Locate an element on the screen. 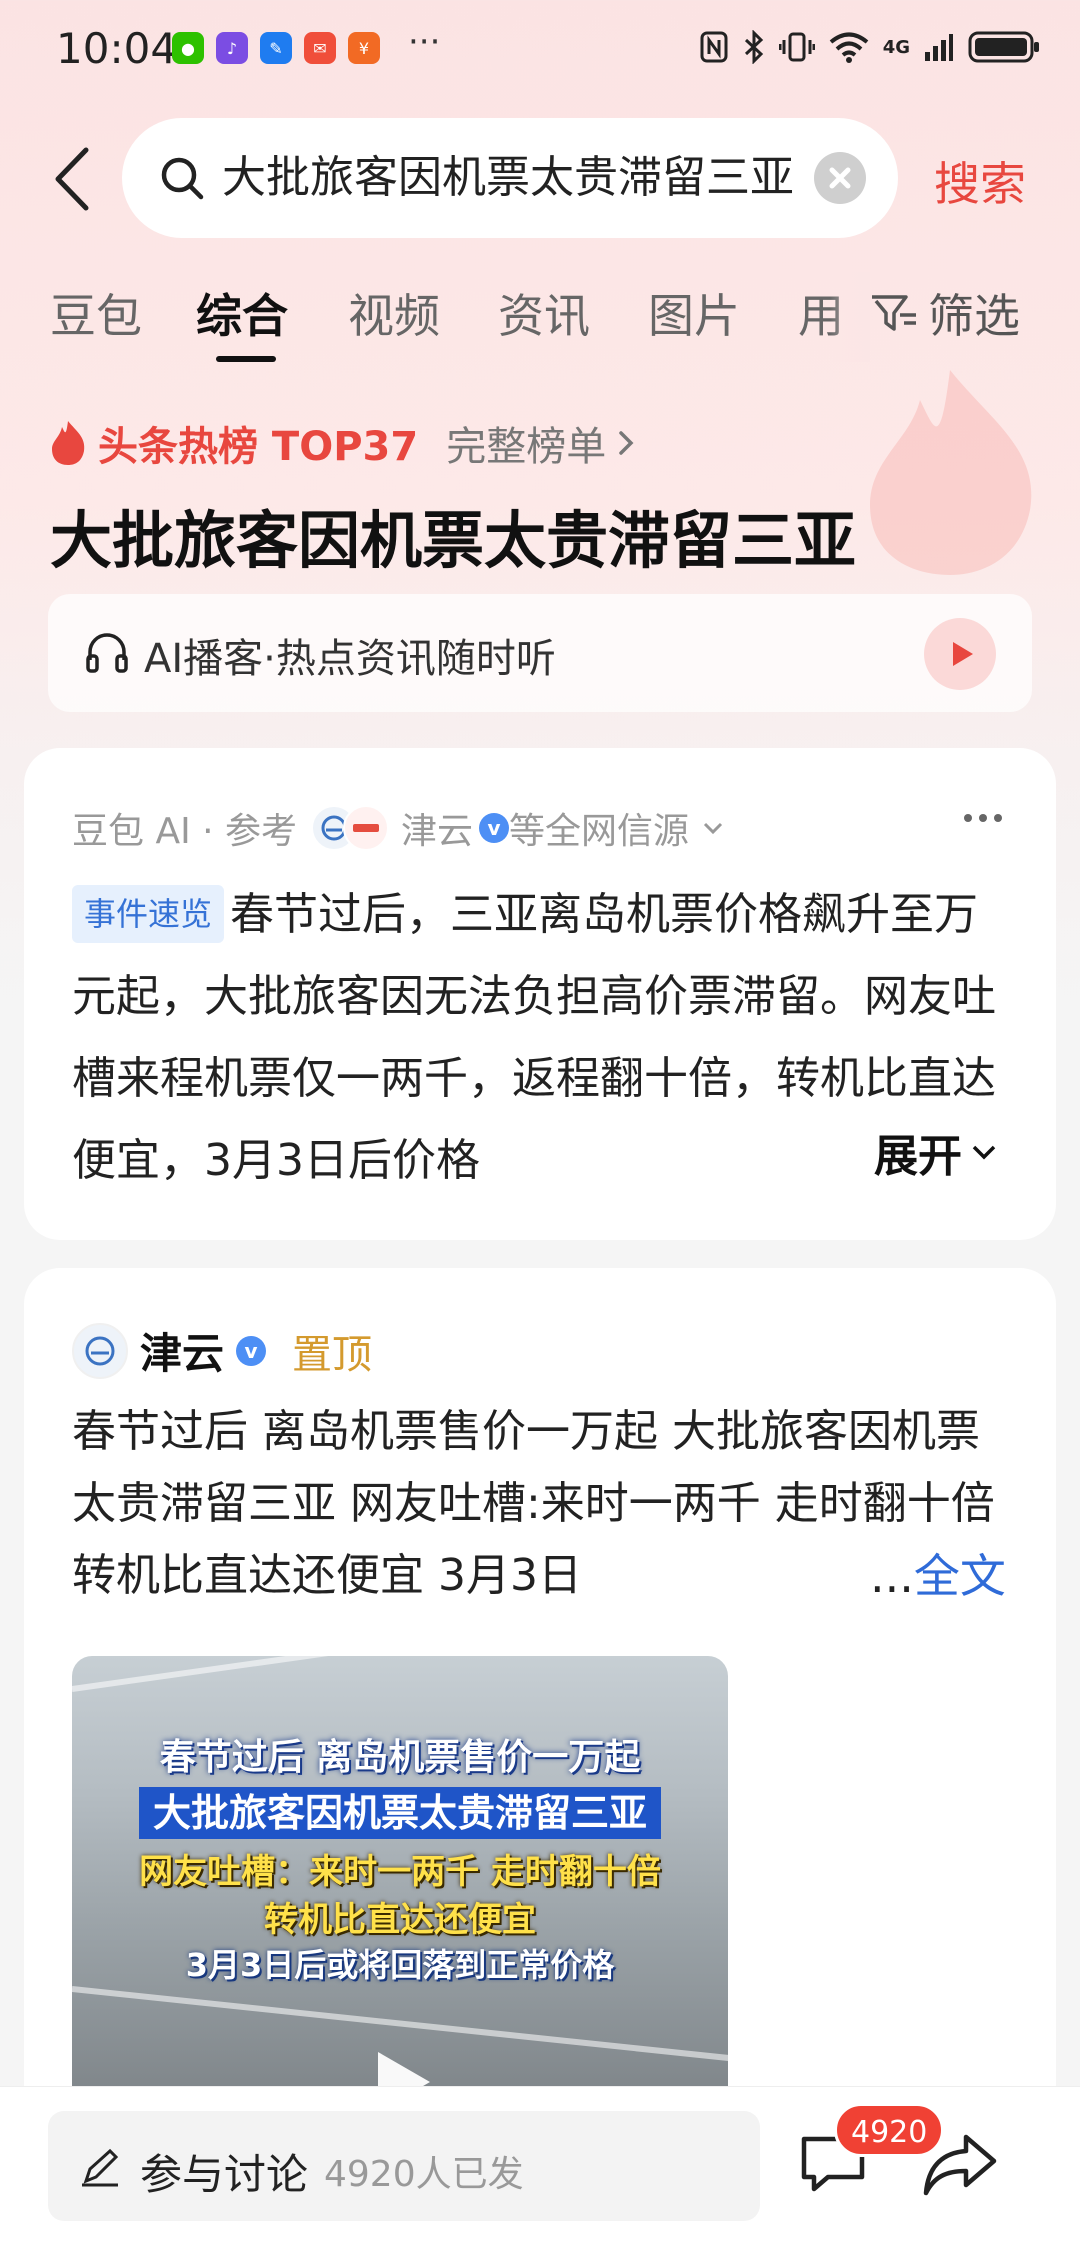 The width and height of the screenshot is (1080, 2244). discuss-input: 参与讨论 4920人已发 is located at coordinates (404, 2166).